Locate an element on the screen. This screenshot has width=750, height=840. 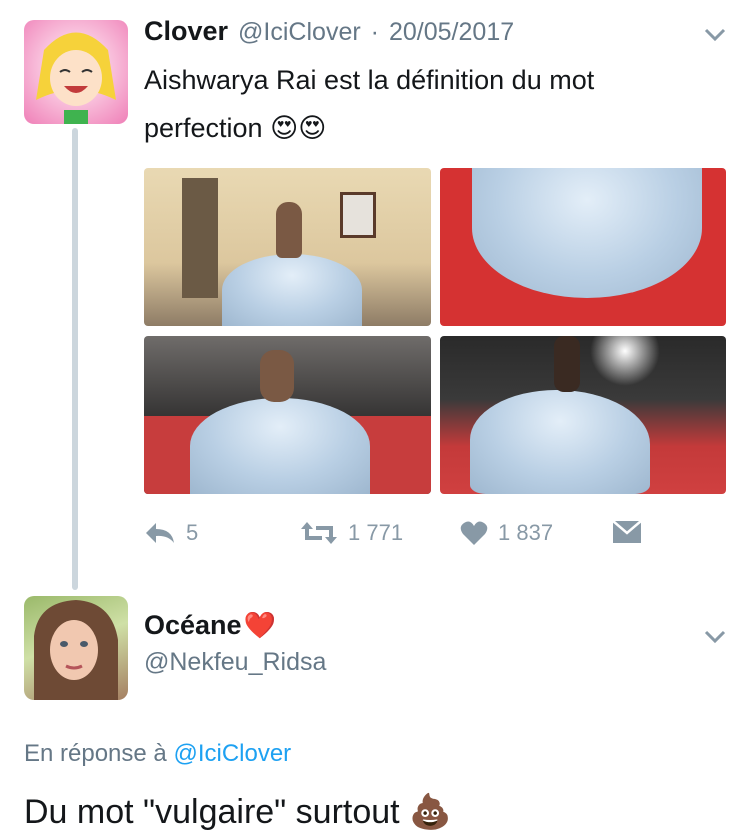
pile-of-poo-emoji-icon: 💩 is located at coordinates (430, 812).